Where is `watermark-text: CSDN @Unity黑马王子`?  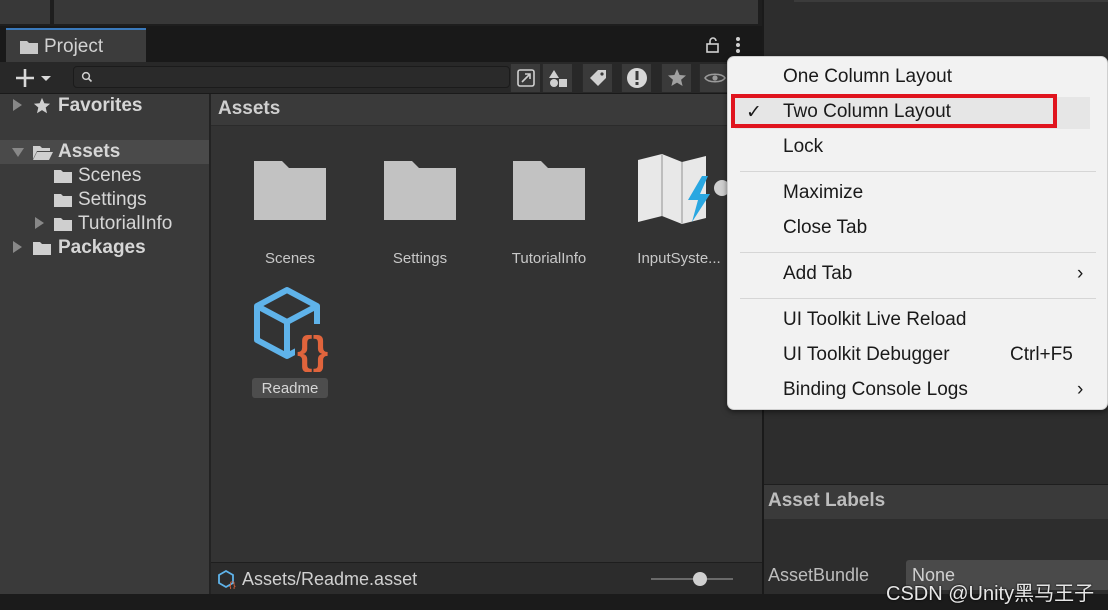
watermark-text: CSDN @Unity黑马王子 is located at coordinates (990, 594).